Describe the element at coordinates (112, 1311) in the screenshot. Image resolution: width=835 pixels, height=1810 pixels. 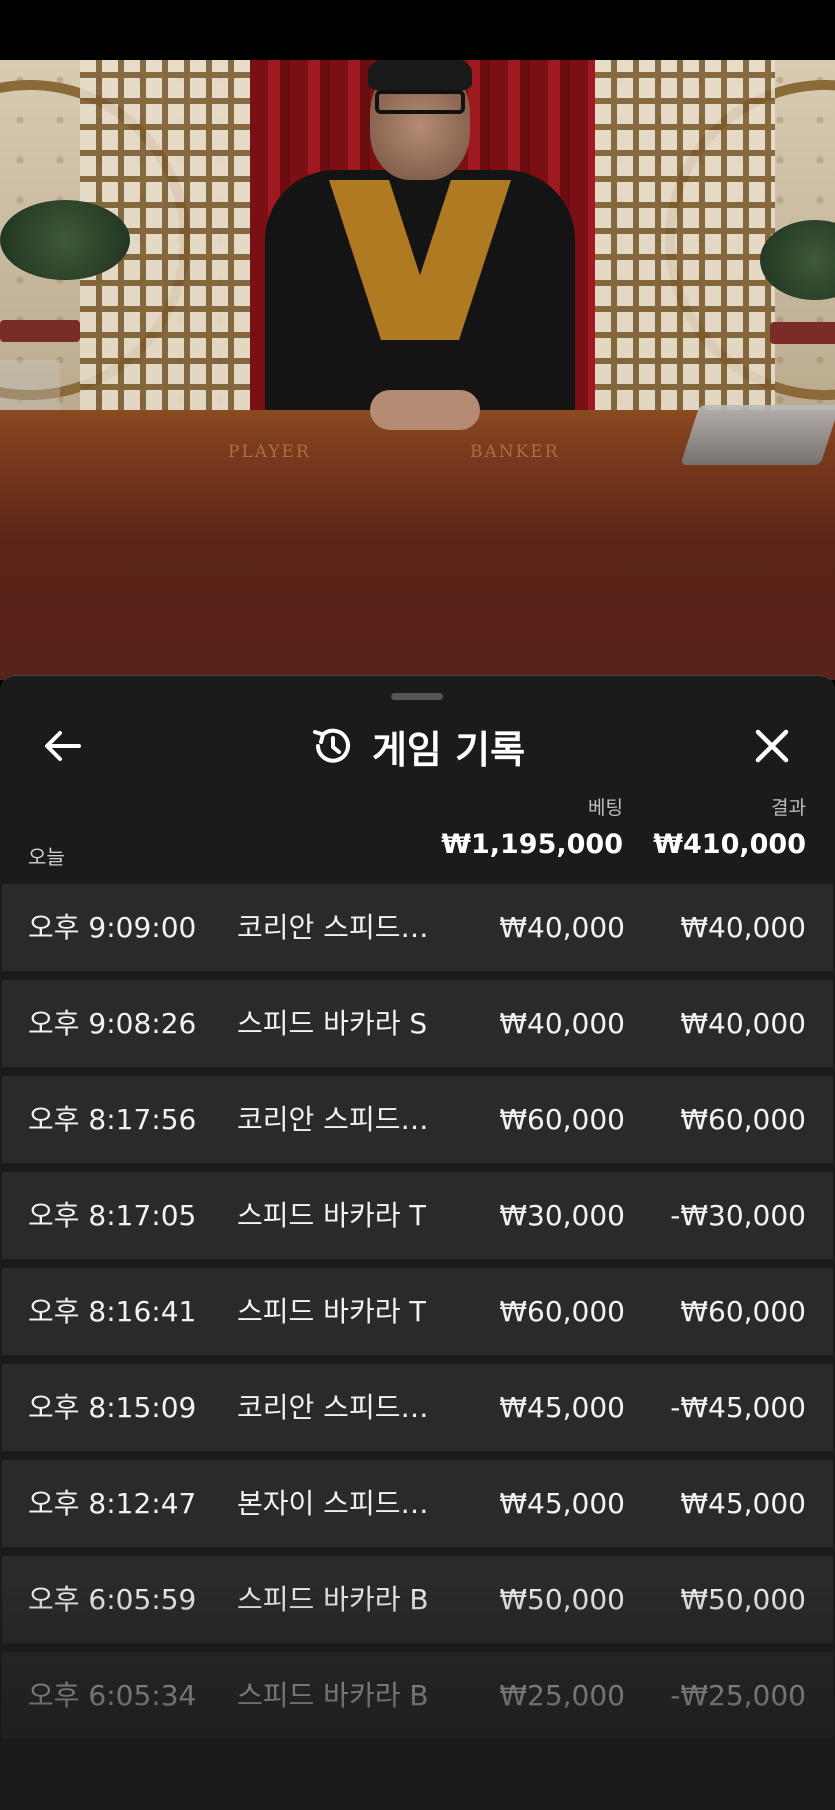
I see `row-time: 오후 8:16:41` at that location.